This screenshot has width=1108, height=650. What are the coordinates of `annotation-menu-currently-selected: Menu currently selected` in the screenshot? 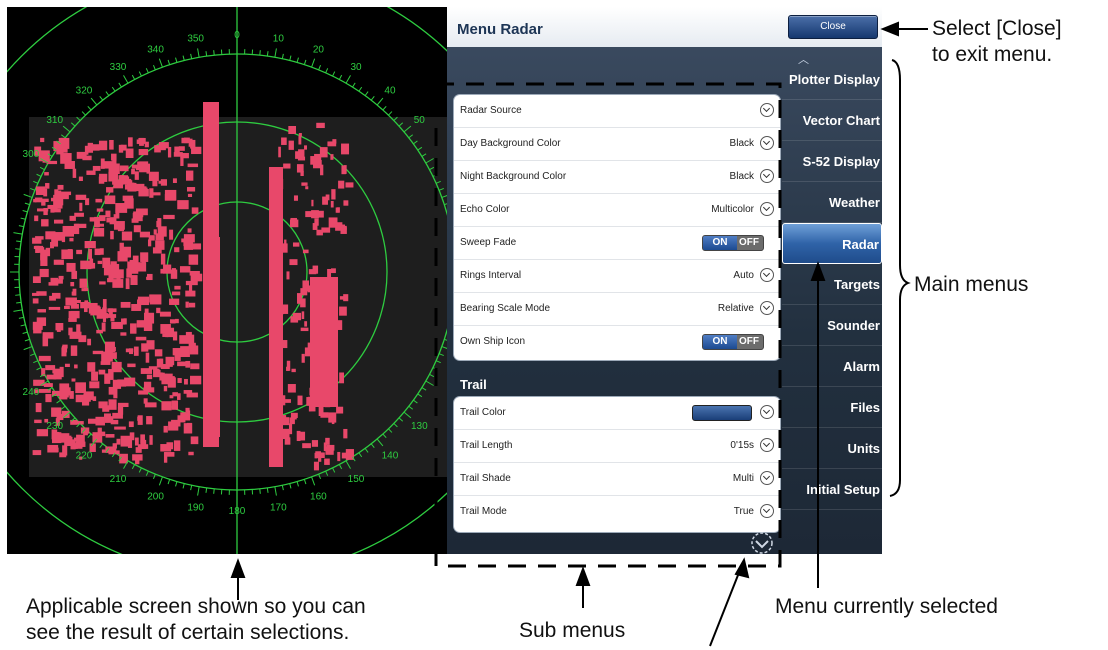 It's located at (886, 606).